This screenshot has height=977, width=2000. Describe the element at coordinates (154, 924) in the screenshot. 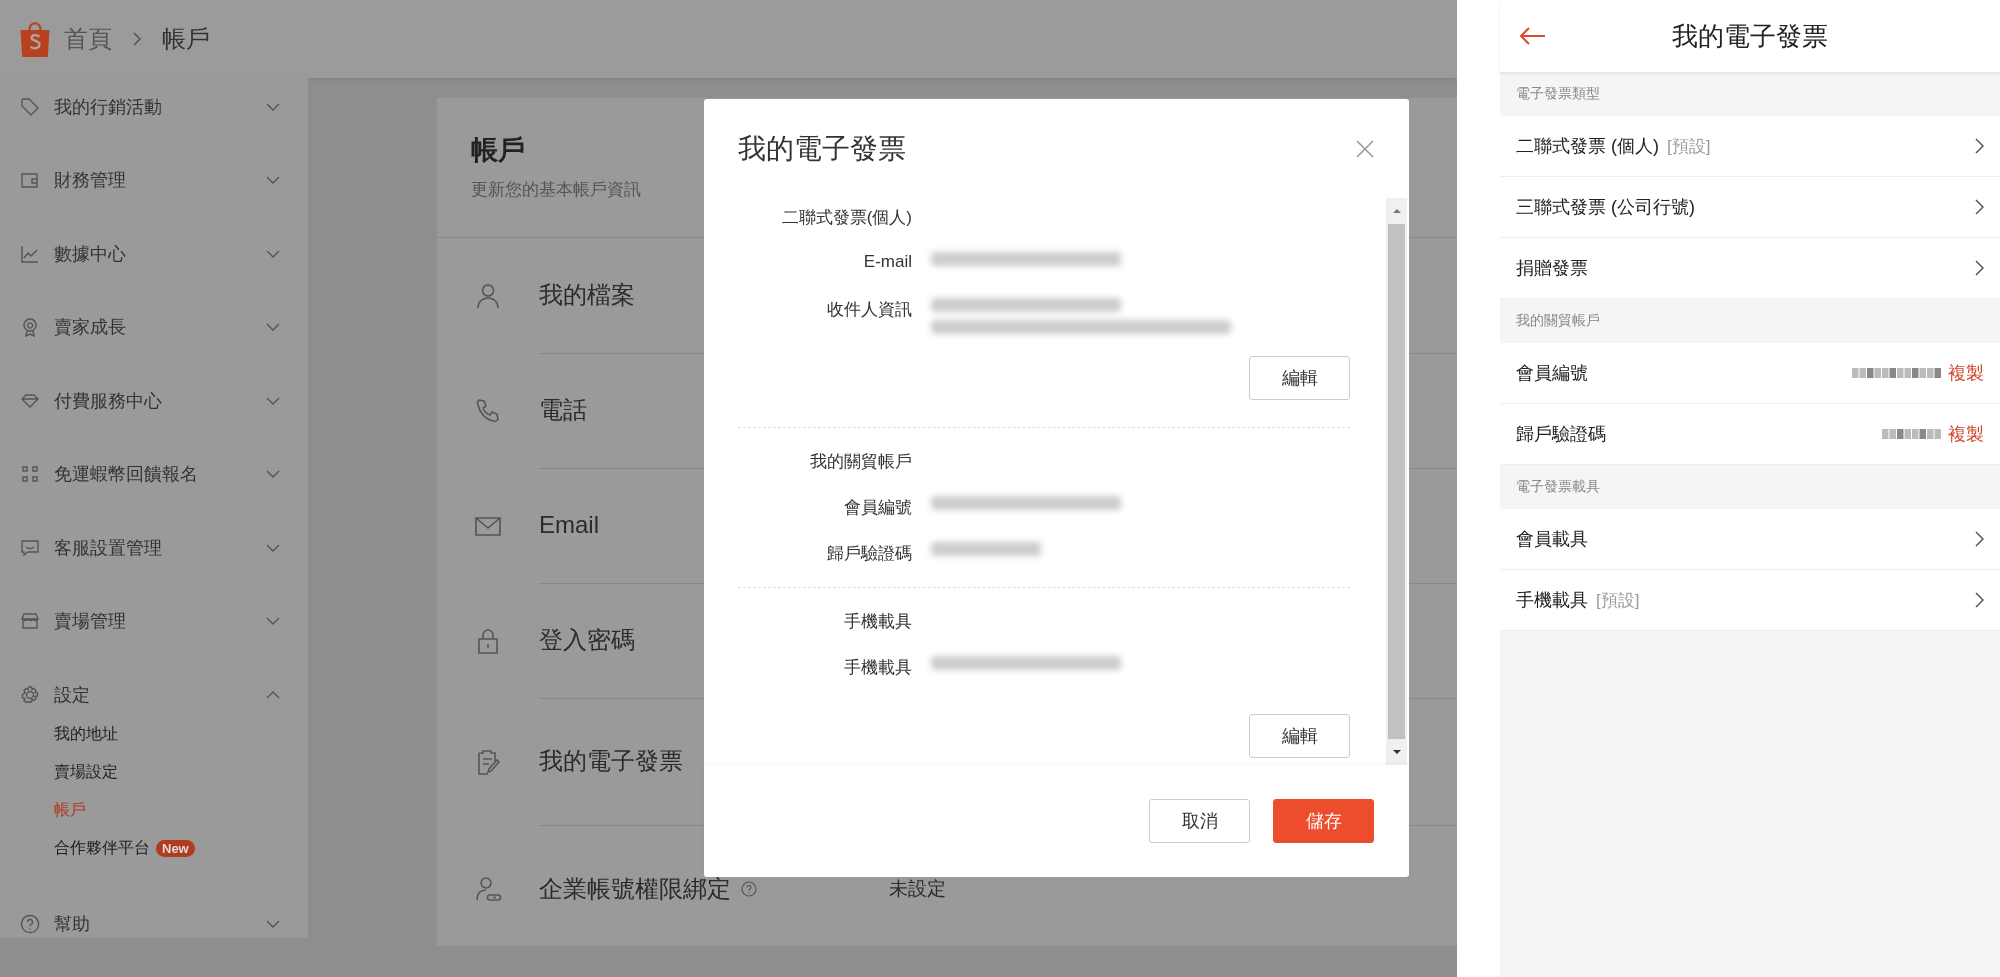

I see `sidebar-item: 幫助` at that location.